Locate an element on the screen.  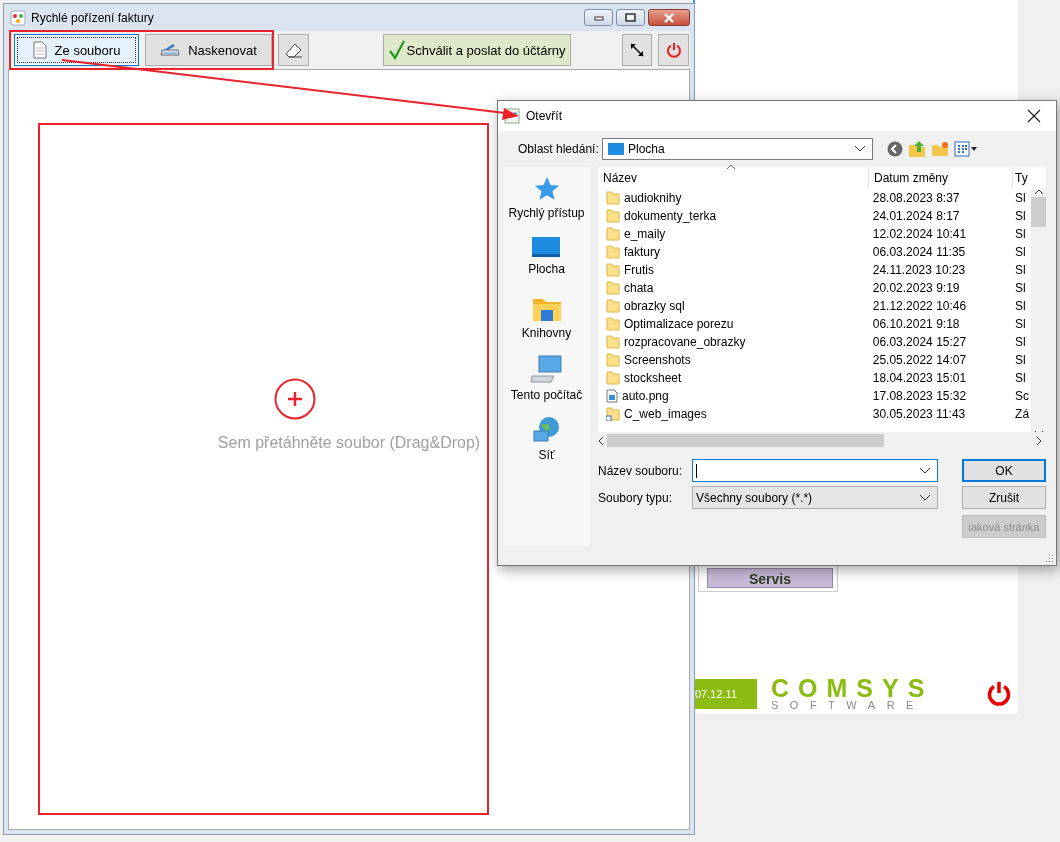
dialog-title: Otevřít is located at coordinates (544, 116).